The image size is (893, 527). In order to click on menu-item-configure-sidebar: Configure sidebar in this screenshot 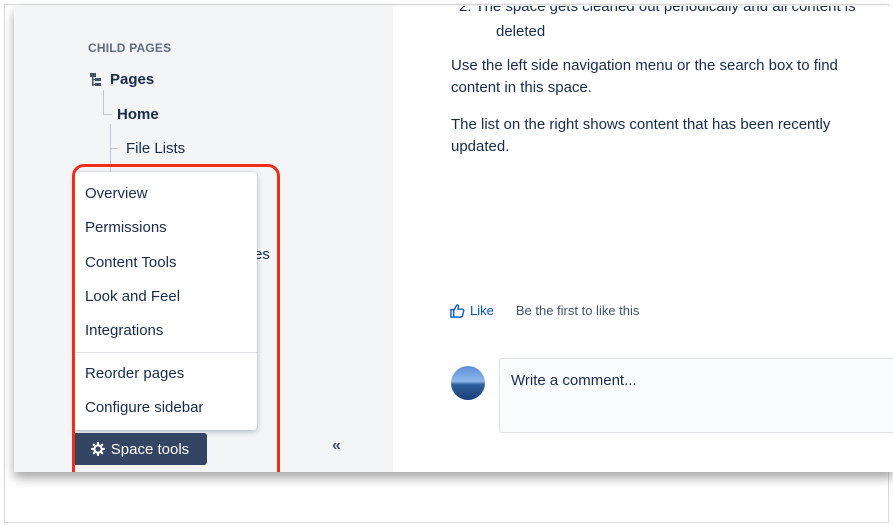, I will do `click(144, 407)`.